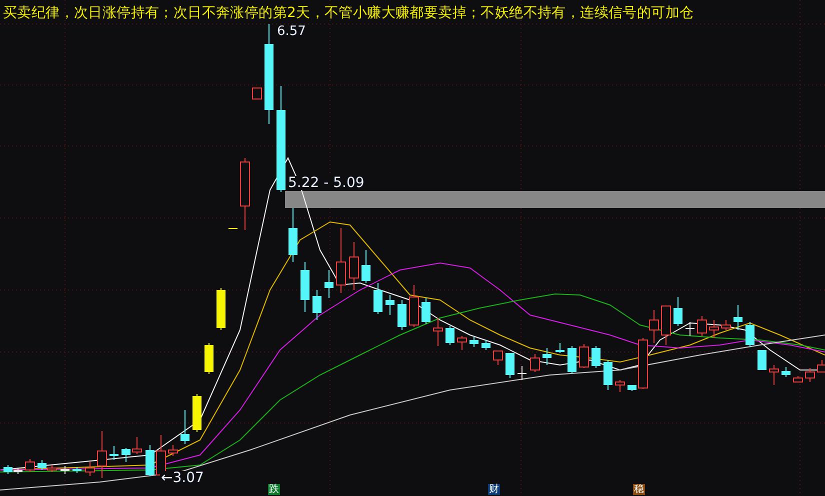  I want to click on low-price-label: ←3.07, so click(182, 478).